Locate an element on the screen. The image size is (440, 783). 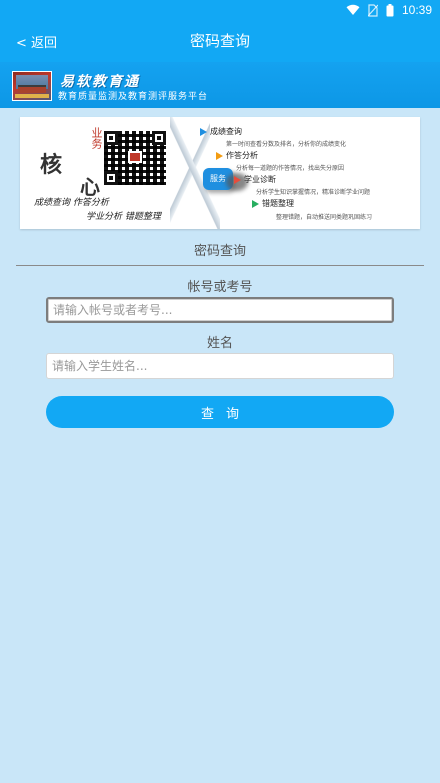
banner-line-1: 成绩查询 作答分析 is located at coordinates (71, 203).